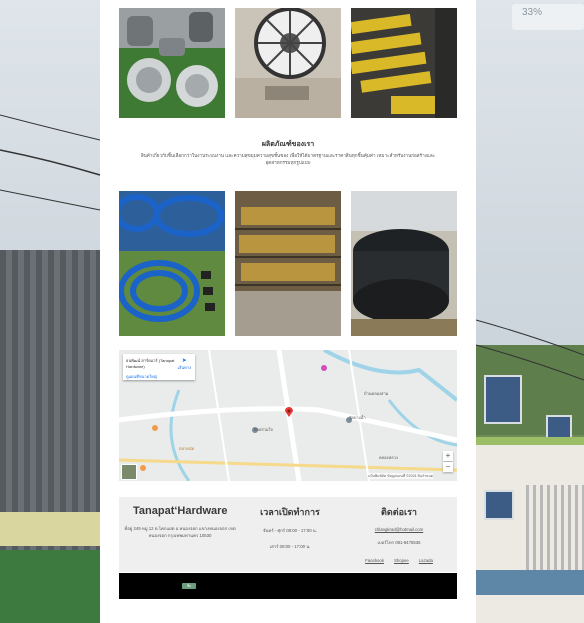  Describe the element at coordinates (290, 546) in the screenshot. I see `hours-weekend: เสาร์ 08:00 - 17:00 น.` at that location.